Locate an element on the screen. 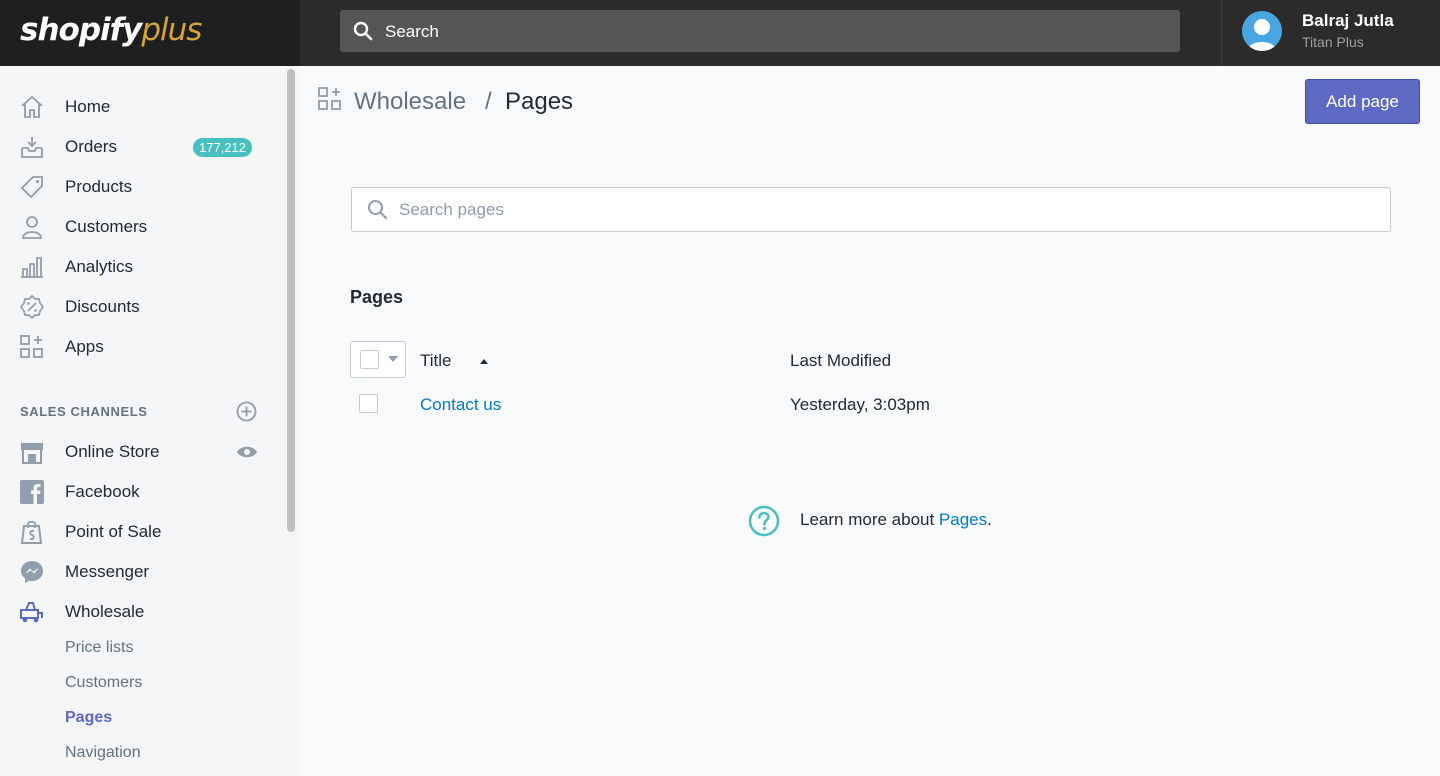 The width and height of the screenshot is (1440, 776). avatar is located at coordinates (1262, 31).